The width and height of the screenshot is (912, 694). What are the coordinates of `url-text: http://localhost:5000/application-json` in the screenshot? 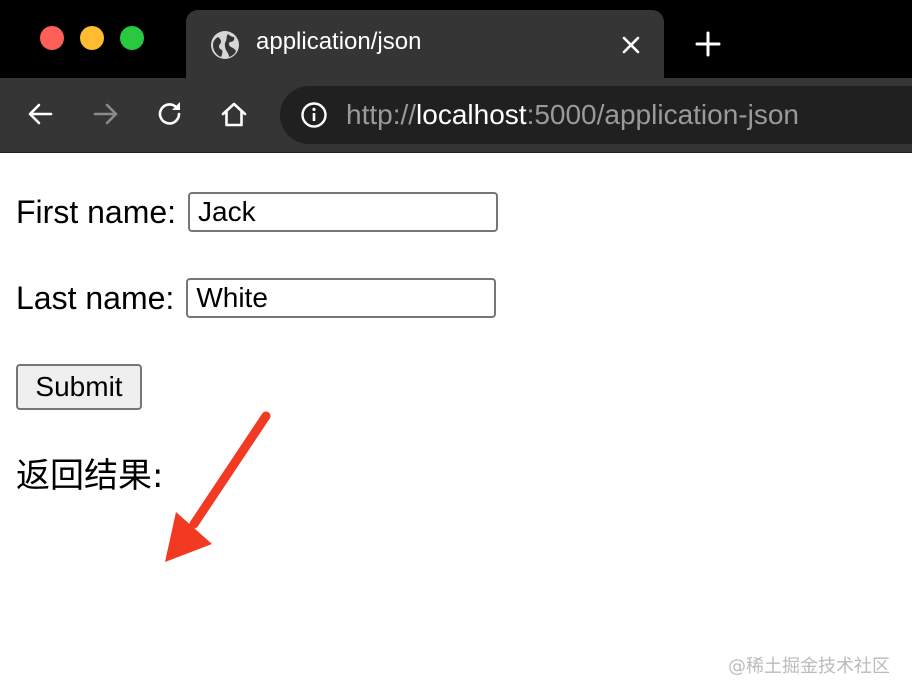 It's located at (572, 115).